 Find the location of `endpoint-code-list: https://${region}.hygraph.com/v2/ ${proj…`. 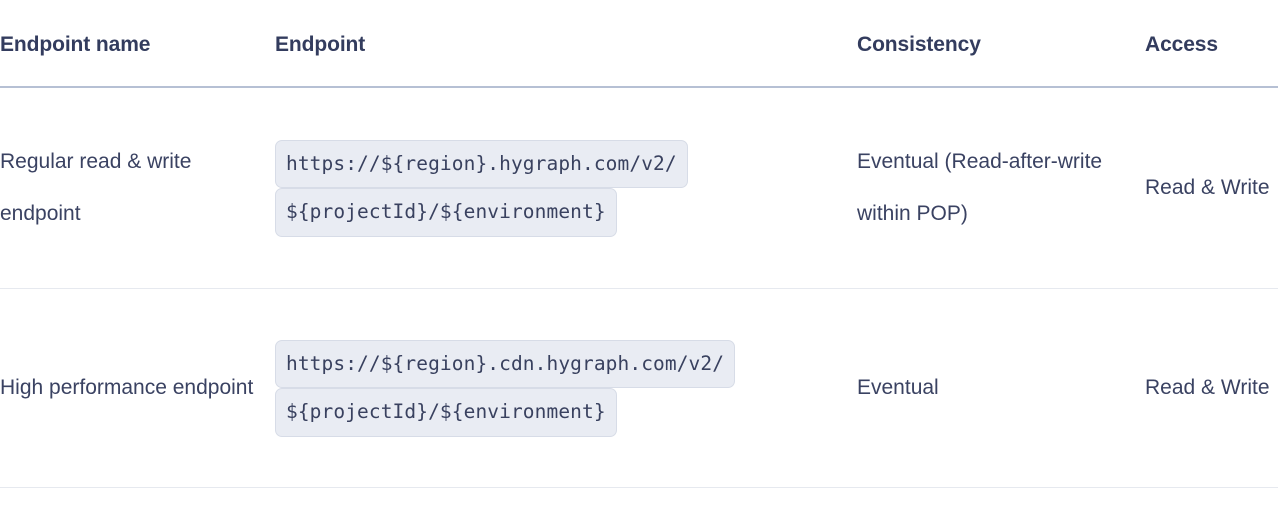

endpoint-code-list: https://${region}.hygraph.com/v2/ ${proj… is located at coordinates (566, 188).